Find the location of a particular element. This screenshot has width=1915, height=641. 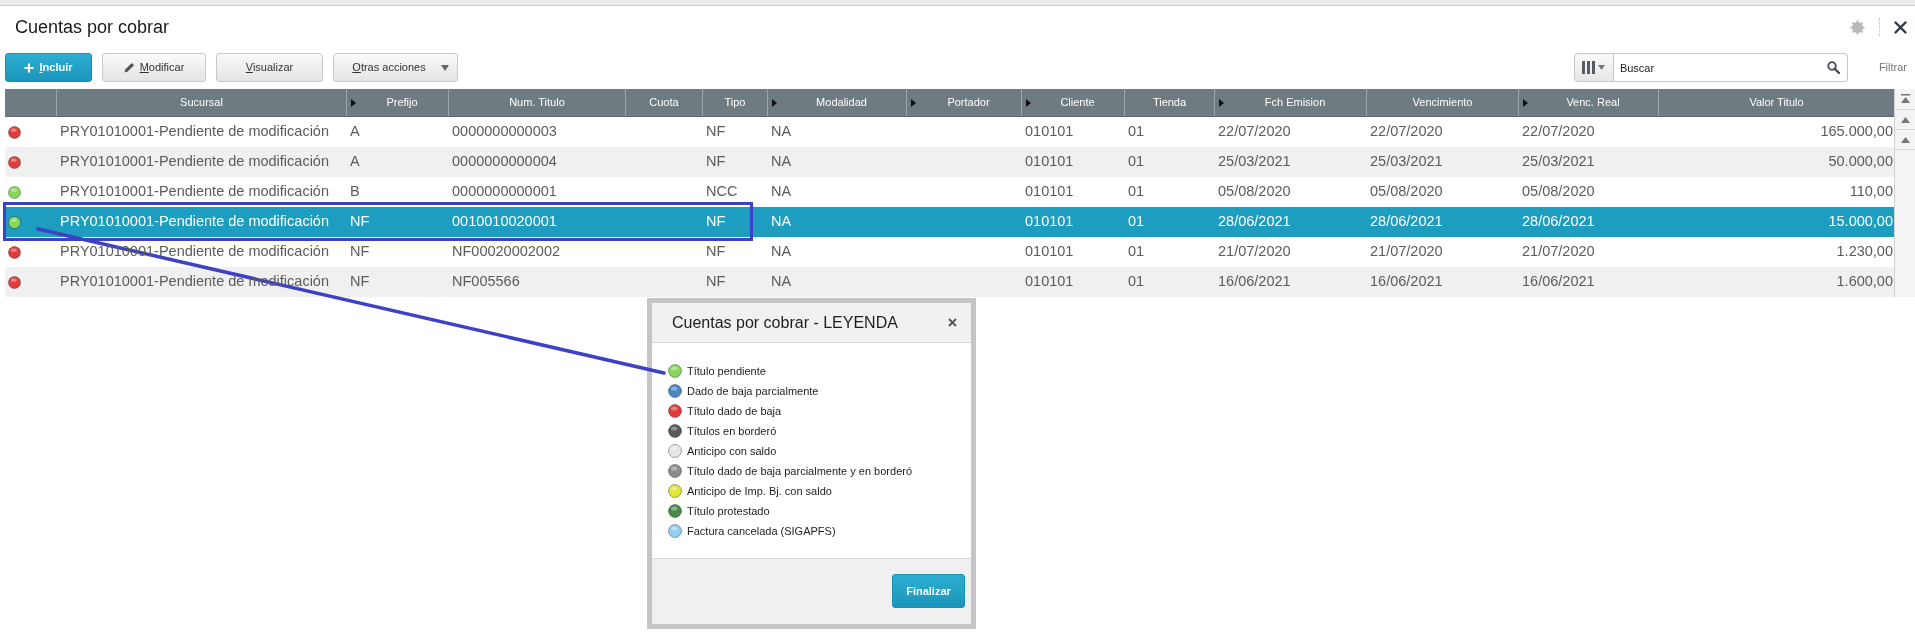

column-header: Prefijo is located at coordinates (402, 102).